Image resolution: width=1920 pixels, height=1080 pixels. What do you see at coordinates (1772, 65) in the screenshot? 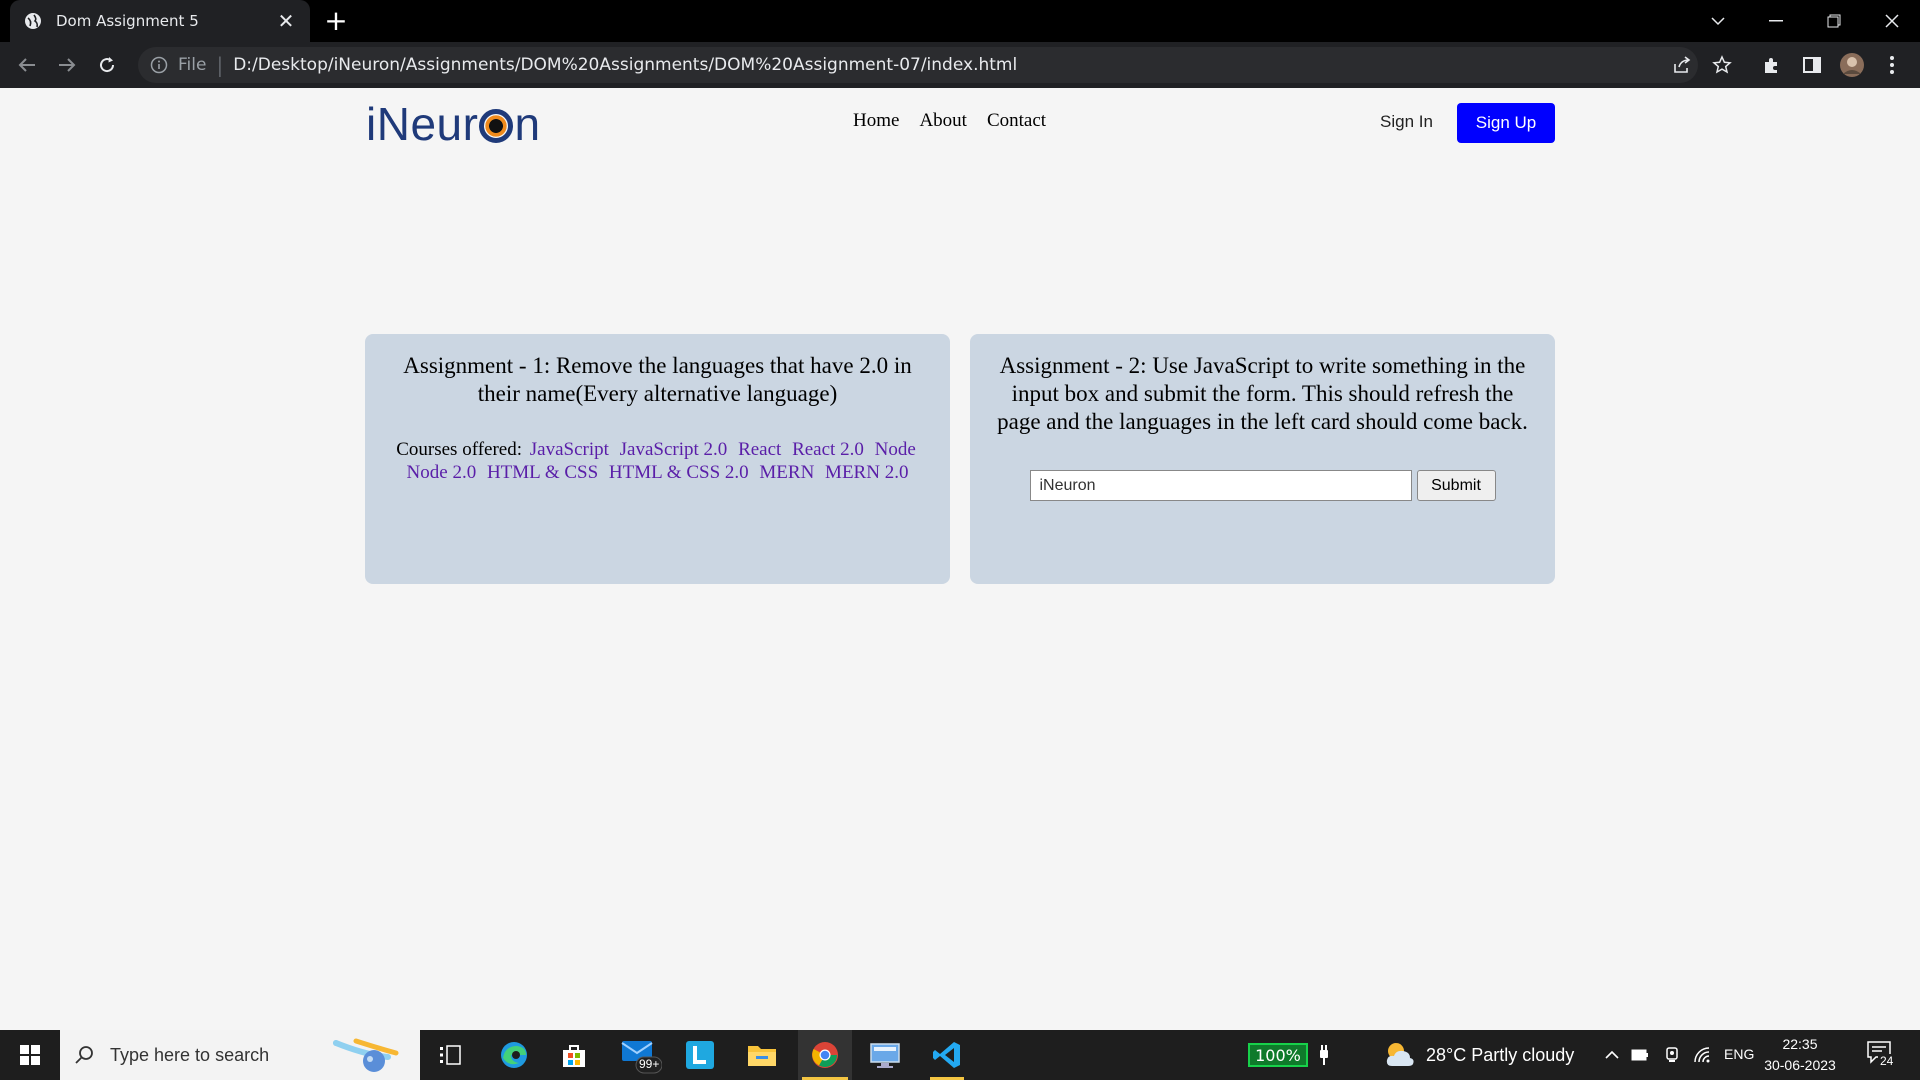
I see `extensions-puzzle-icon` at bounding box center [1772, 65].